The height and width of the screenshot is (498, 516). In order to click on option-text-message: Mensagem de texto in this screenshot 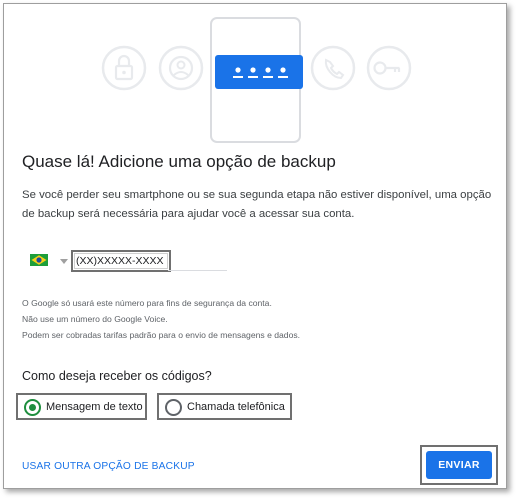, I will do `click(81, 406)`.